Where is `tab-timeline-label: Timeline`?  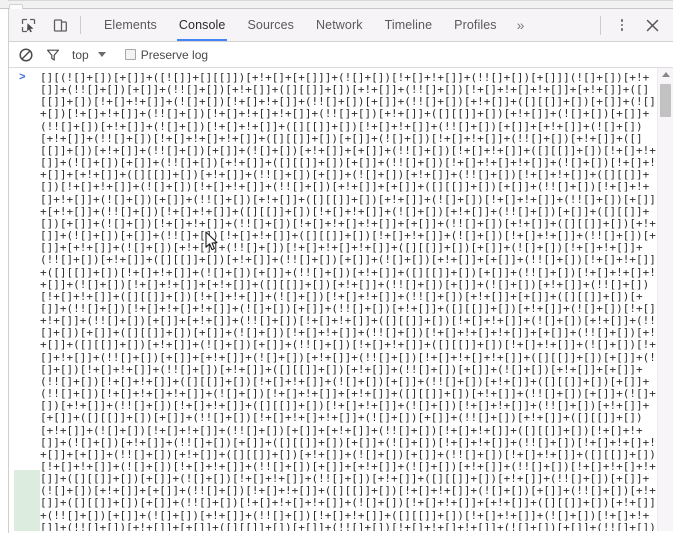 tab-timeline-label: Timeline is located at coordinates (408, 25).